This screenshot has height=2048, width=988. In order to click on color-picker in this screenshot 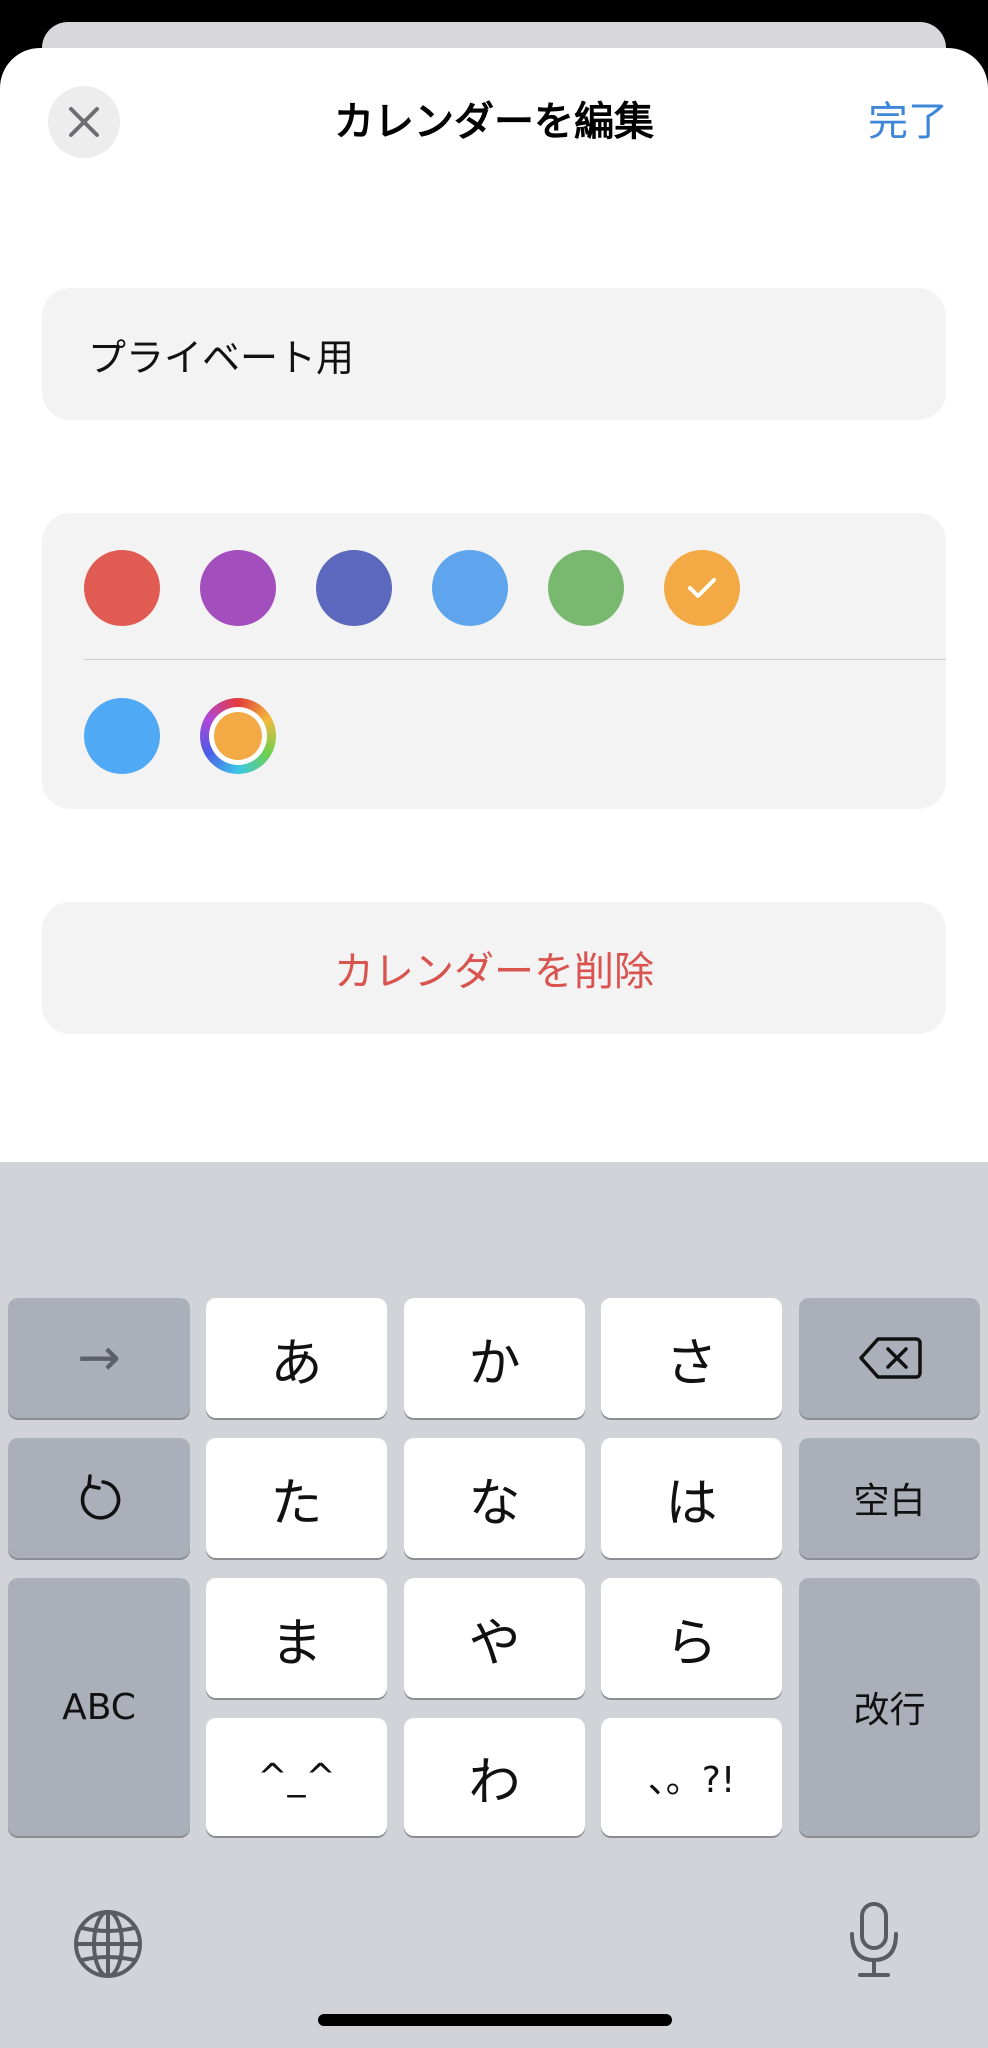, I will do `click(494, 661)`.